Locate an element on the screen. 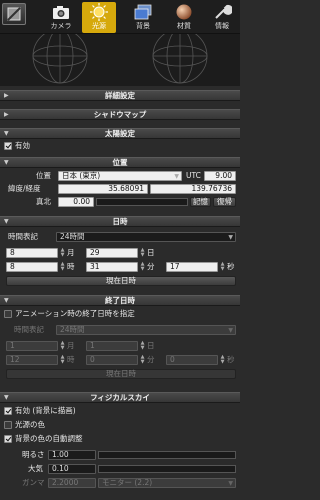 This screenshot has height=500, width=320. atmosphere-slider is located at coordinates (167, 469).